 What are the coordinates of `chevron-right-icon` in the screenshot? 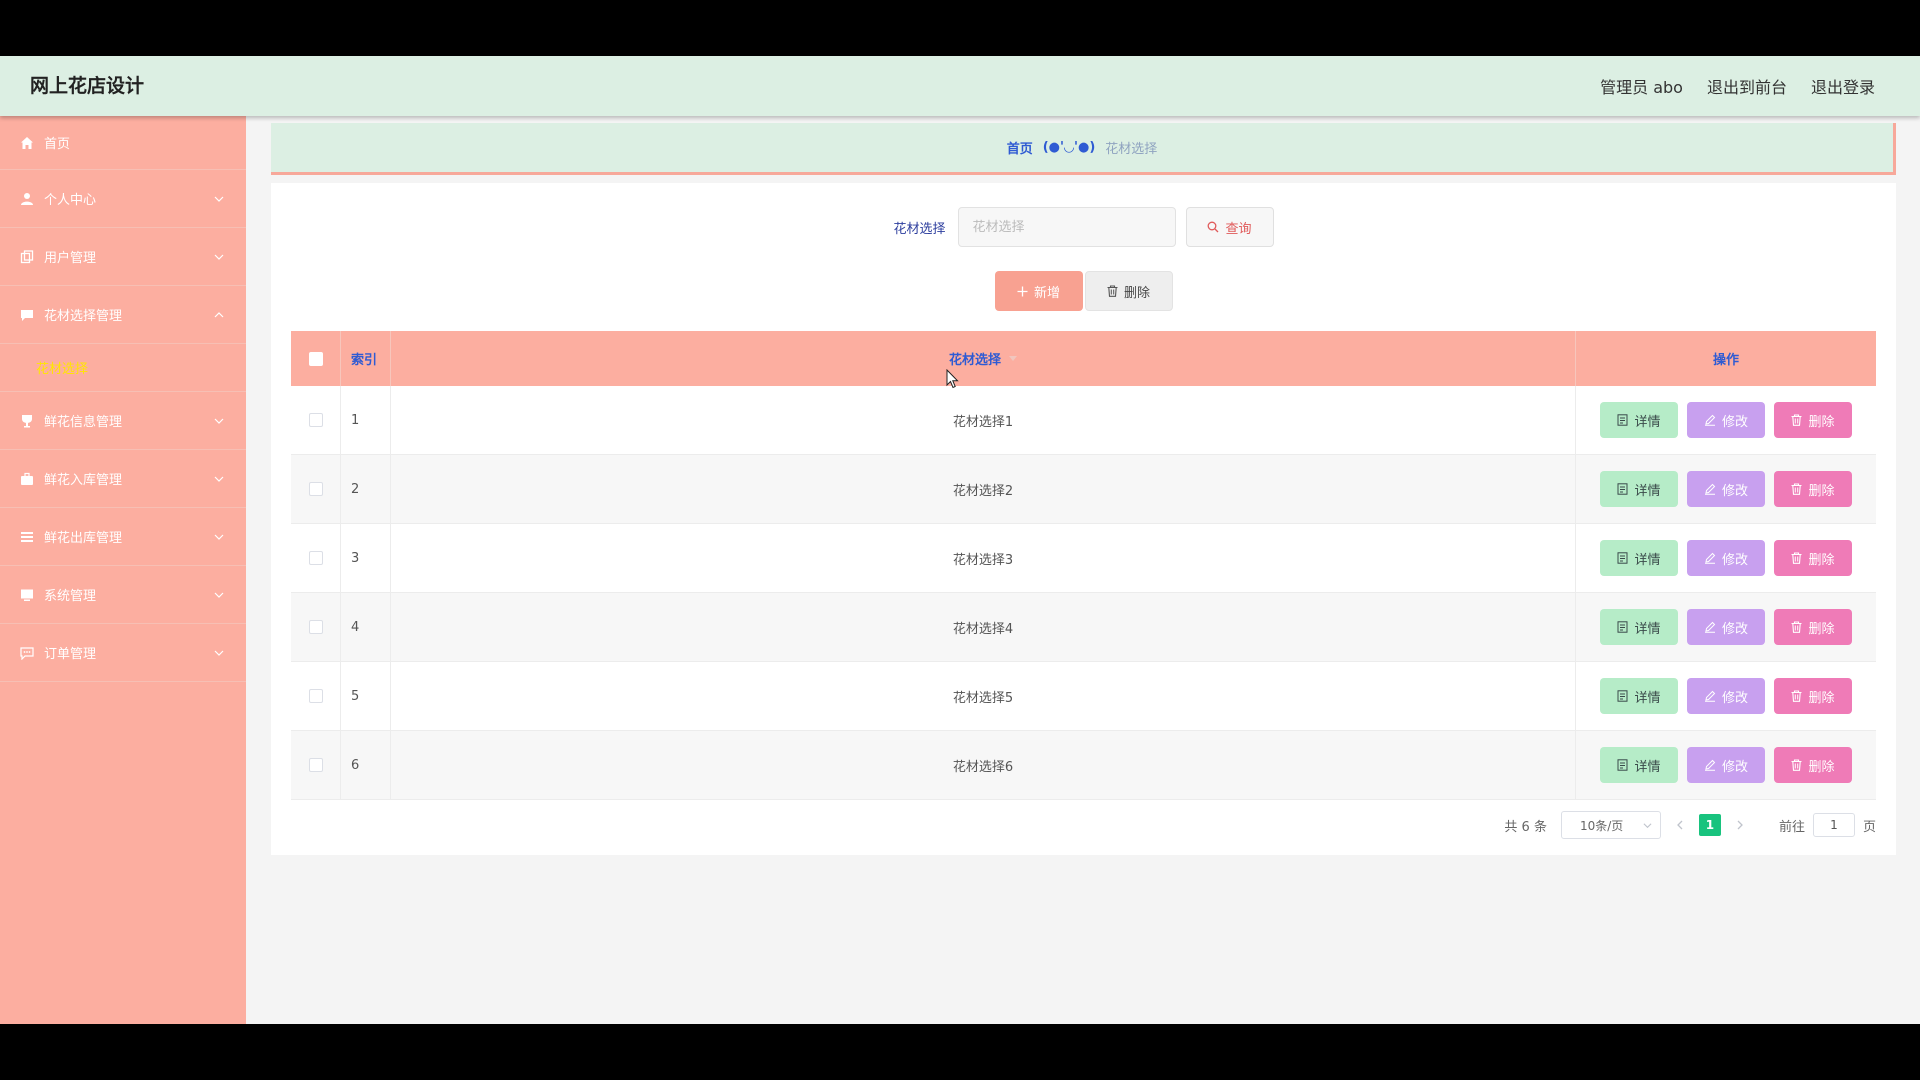 It's located at (1740, 825).